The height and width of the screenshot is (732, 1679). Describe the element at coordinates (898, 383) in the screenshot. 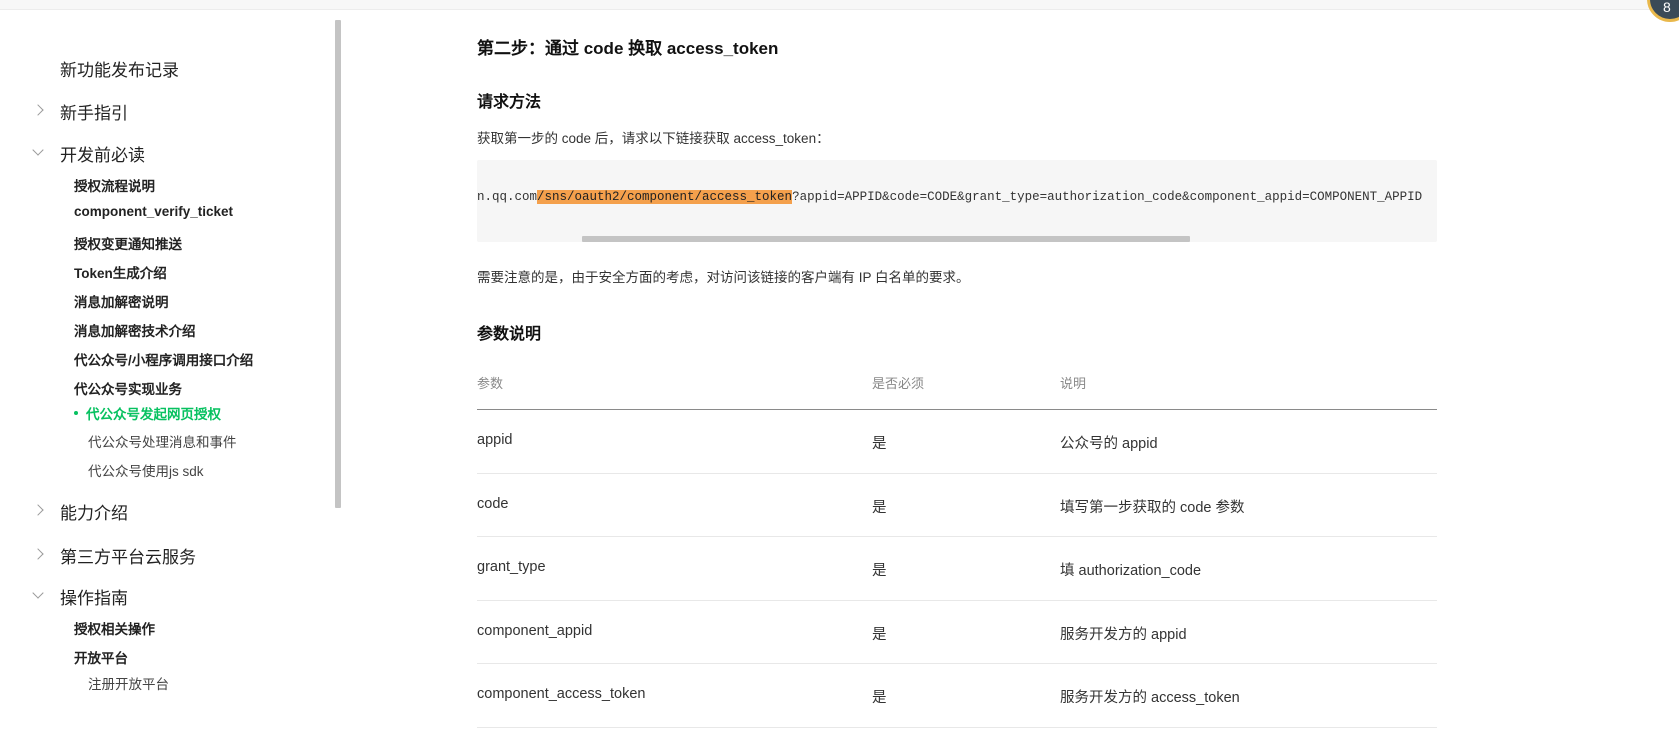

I see `header-required: 是否必须` at that location.